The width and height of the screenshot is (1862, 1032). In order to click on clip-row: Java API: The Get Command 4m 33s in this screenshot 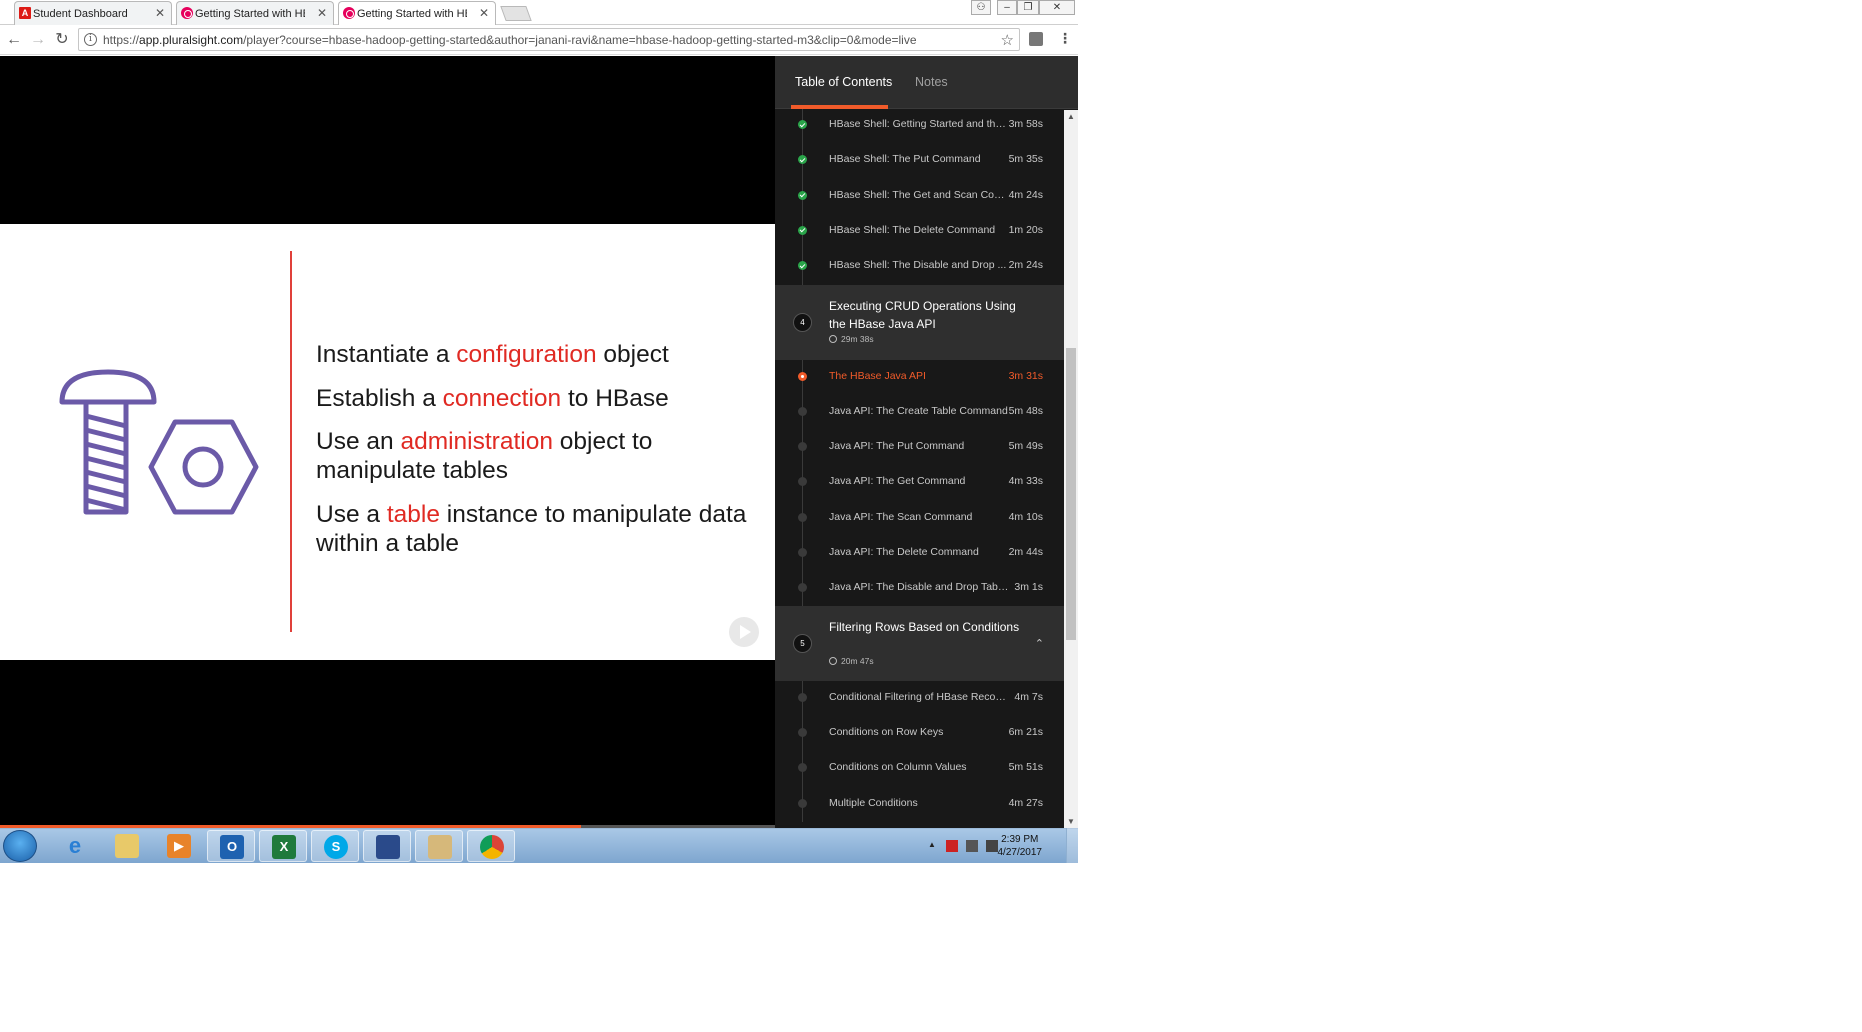, I will do `click(919, 482)`.